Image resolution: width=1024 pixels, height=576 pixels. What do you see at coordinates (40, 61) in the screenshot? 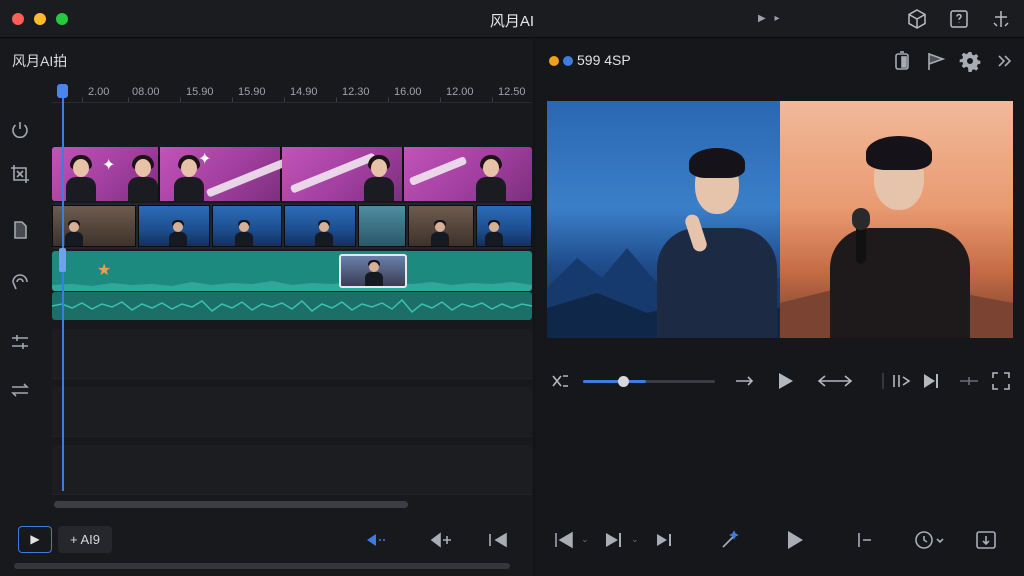
I see `project-title: 风月AI拍` at bounding box center [40, 61].